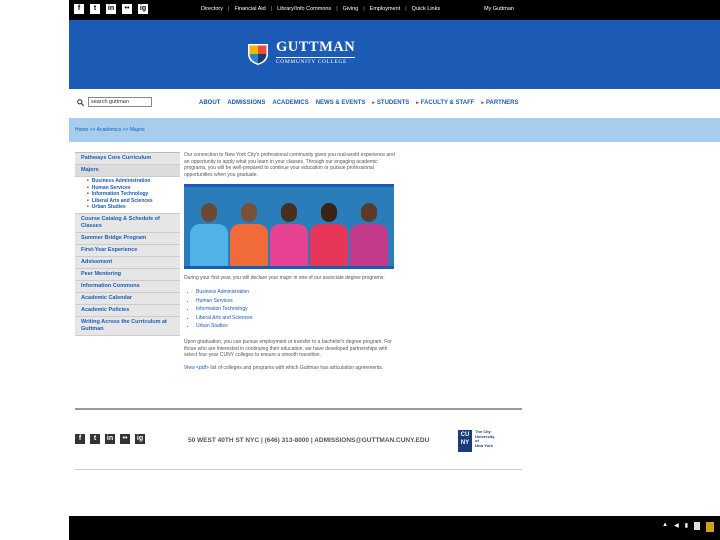 This screenshot has height=540, width=720. Describe the element at coordinates (249, 9) in the screenshot. I see `link-financial-aid: Financial Aid` at that location.